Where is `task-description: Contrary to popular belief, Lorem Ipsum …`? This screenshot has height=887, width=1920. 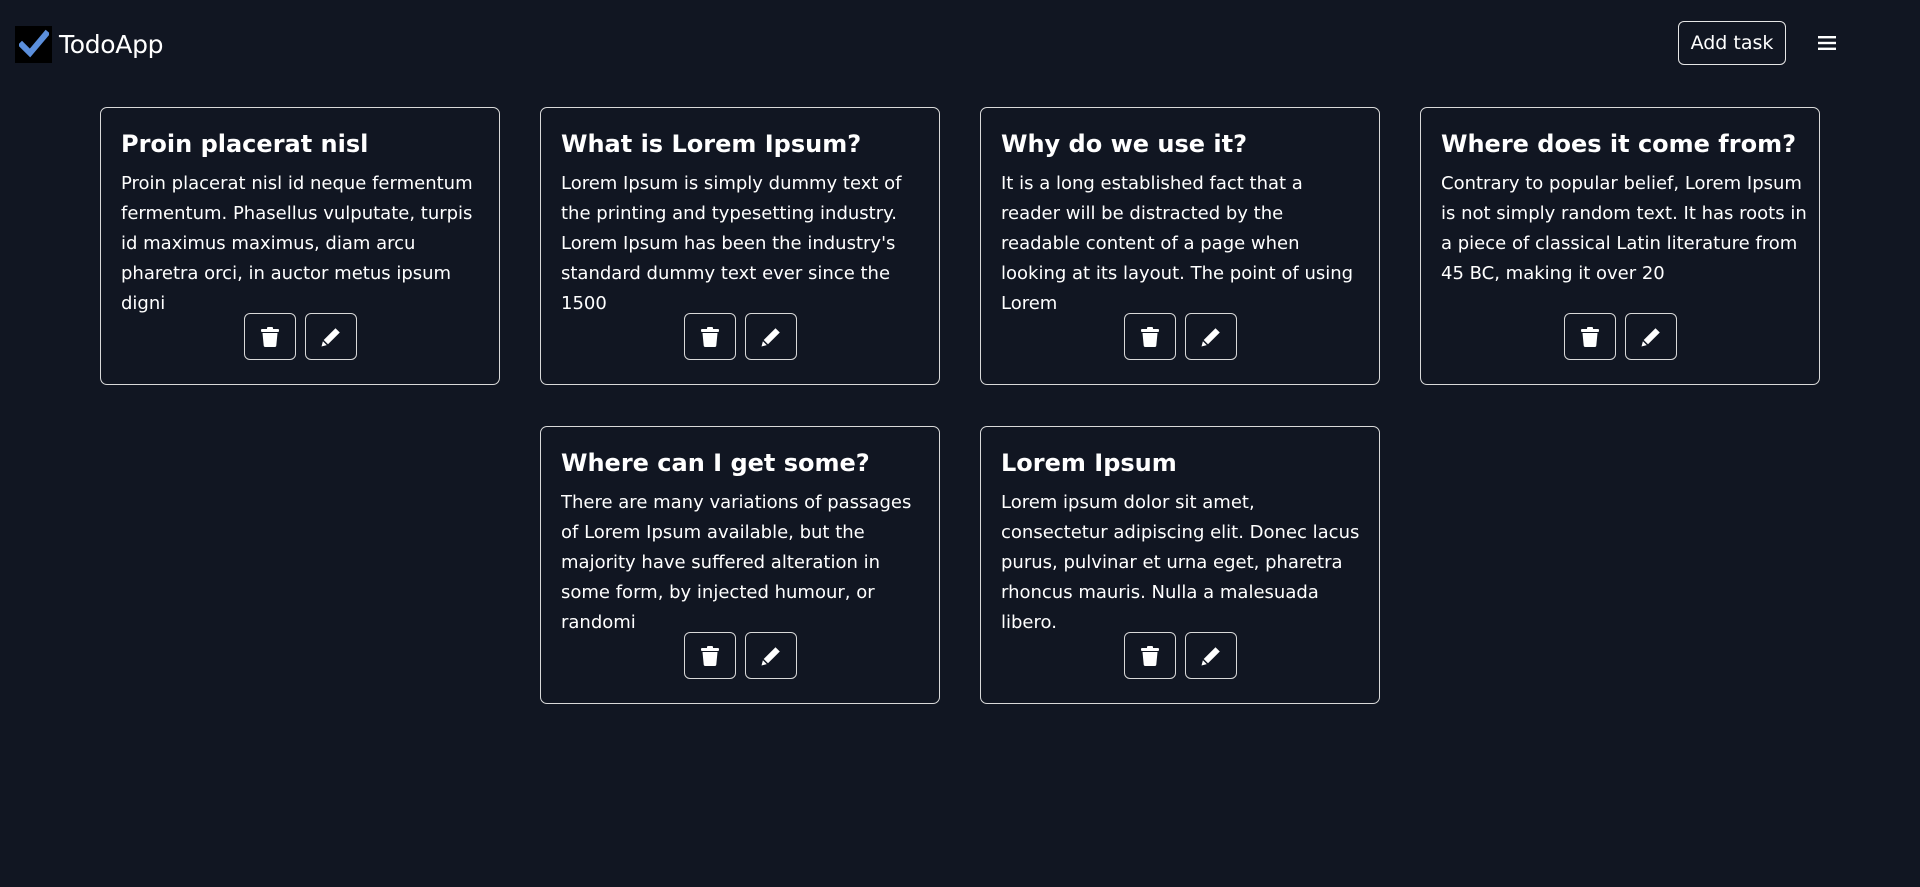 task-description: Contrary to popular belief, Lorem Ipsum … is located at coordinates (1624, 228).